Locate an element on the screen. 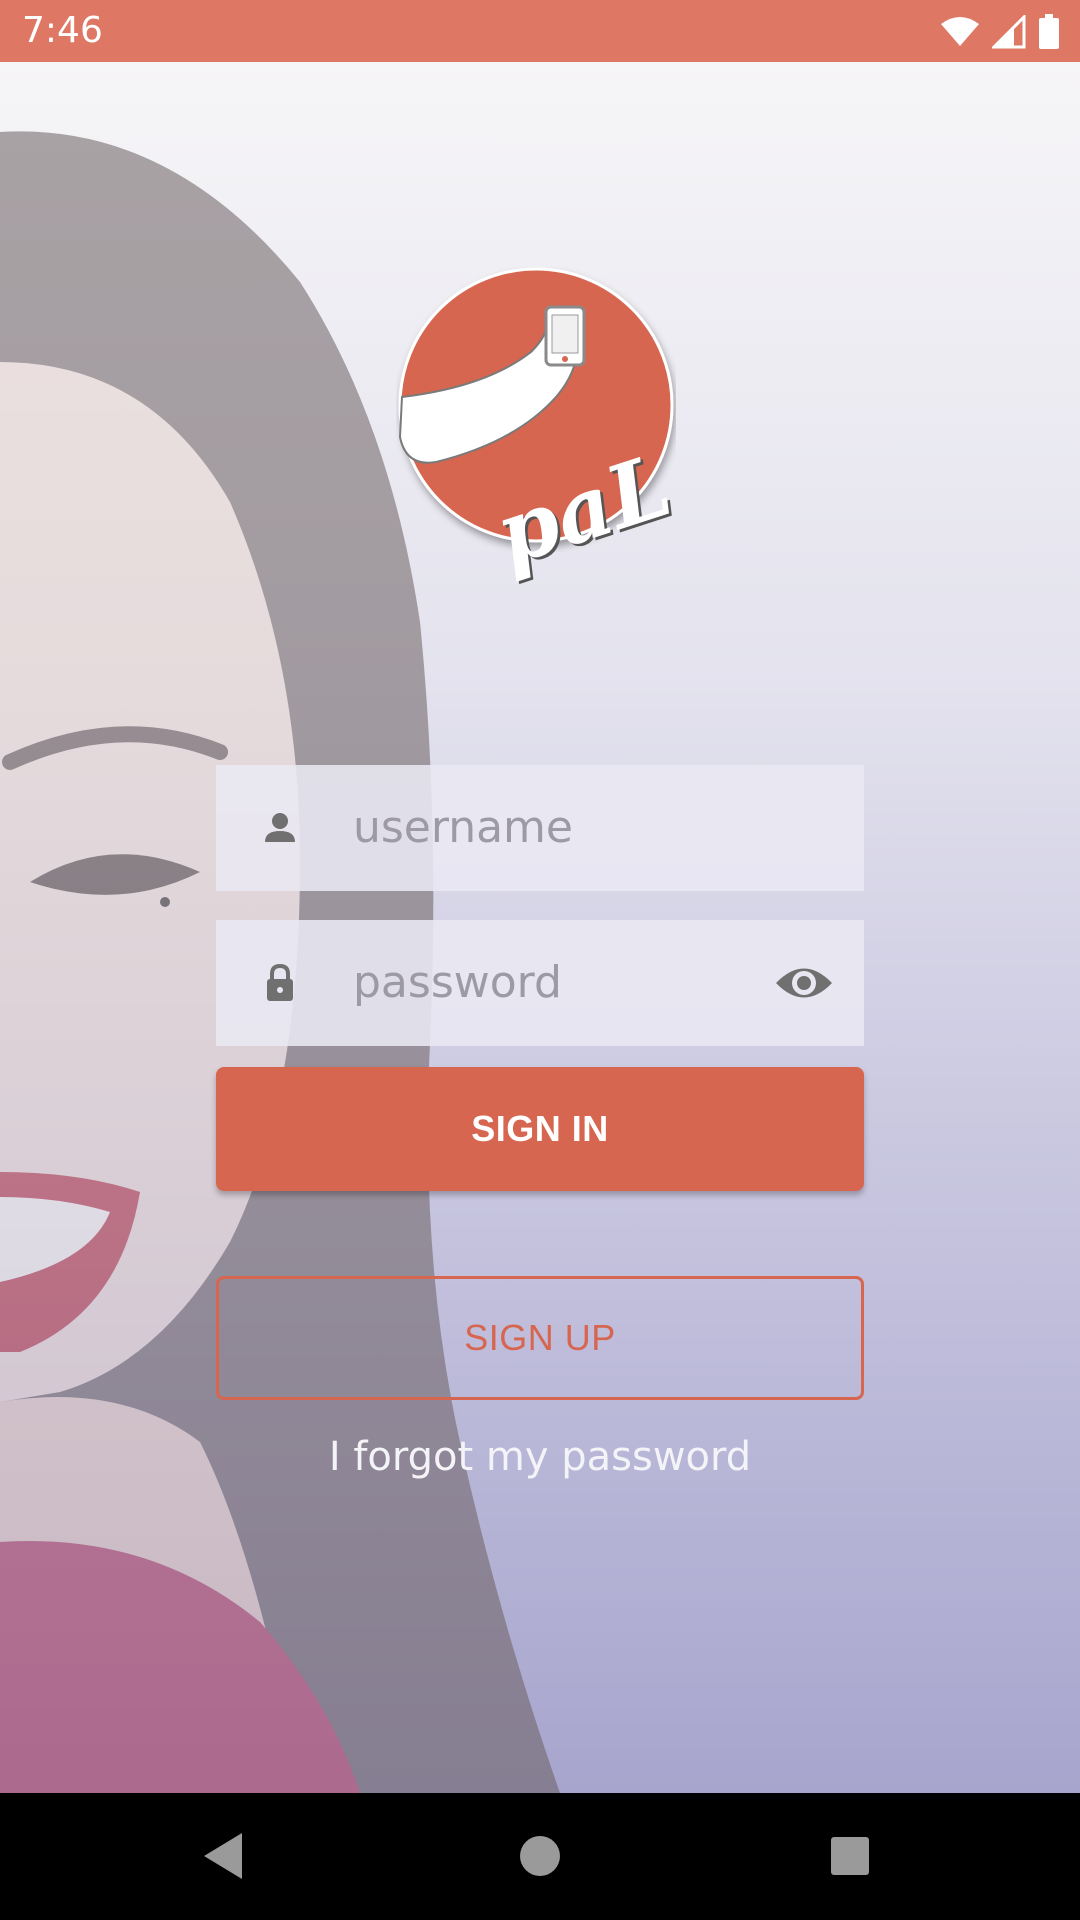  status-time: 7:46 is located at coordinates (62, 30).